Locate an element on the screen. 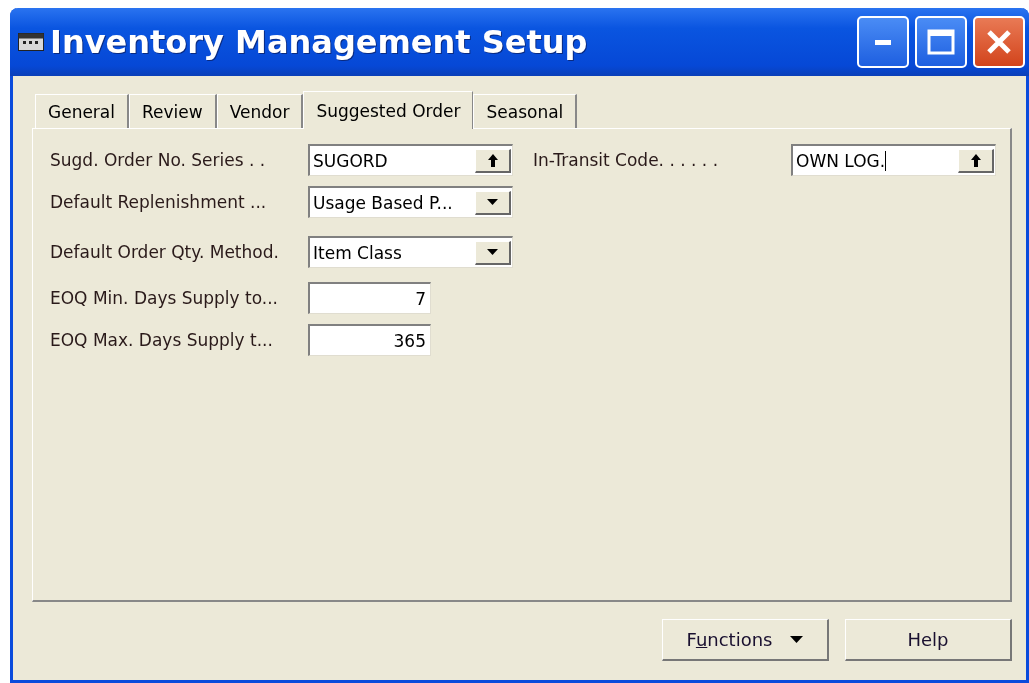 Image resolution: width=1029 pixels, height=683 pixels. minimize-icon is located at coordinates (883, 42).